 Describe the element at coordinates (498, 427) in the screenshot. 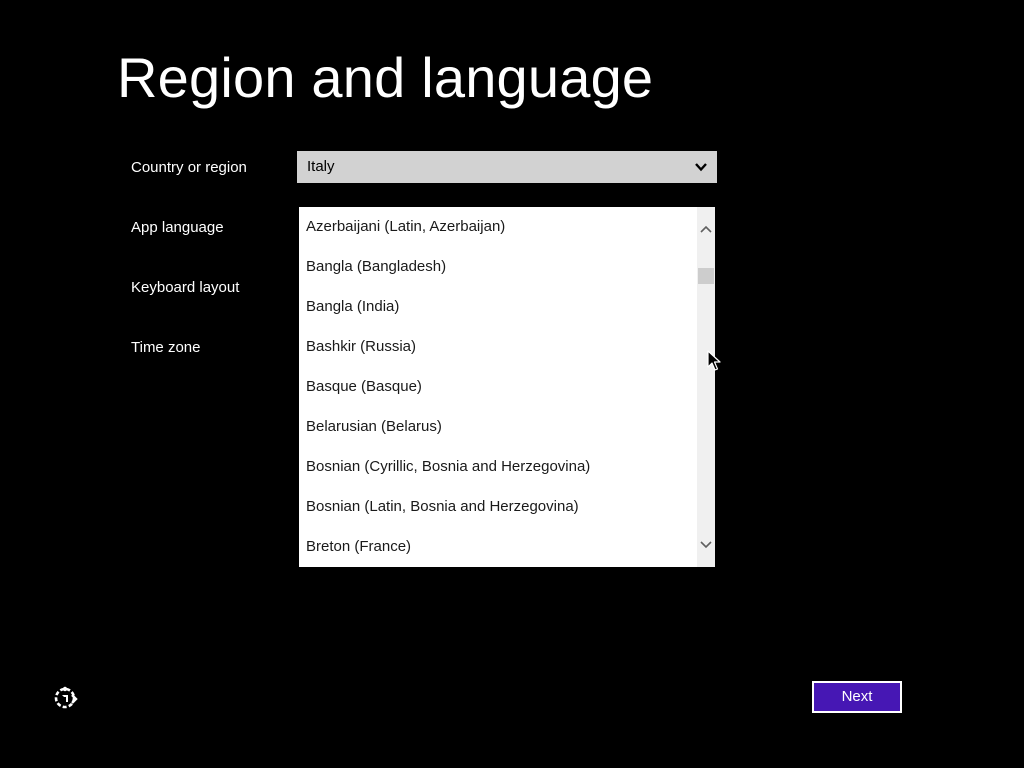

I see `list-item: Belarusian (Belarus)` at that location.